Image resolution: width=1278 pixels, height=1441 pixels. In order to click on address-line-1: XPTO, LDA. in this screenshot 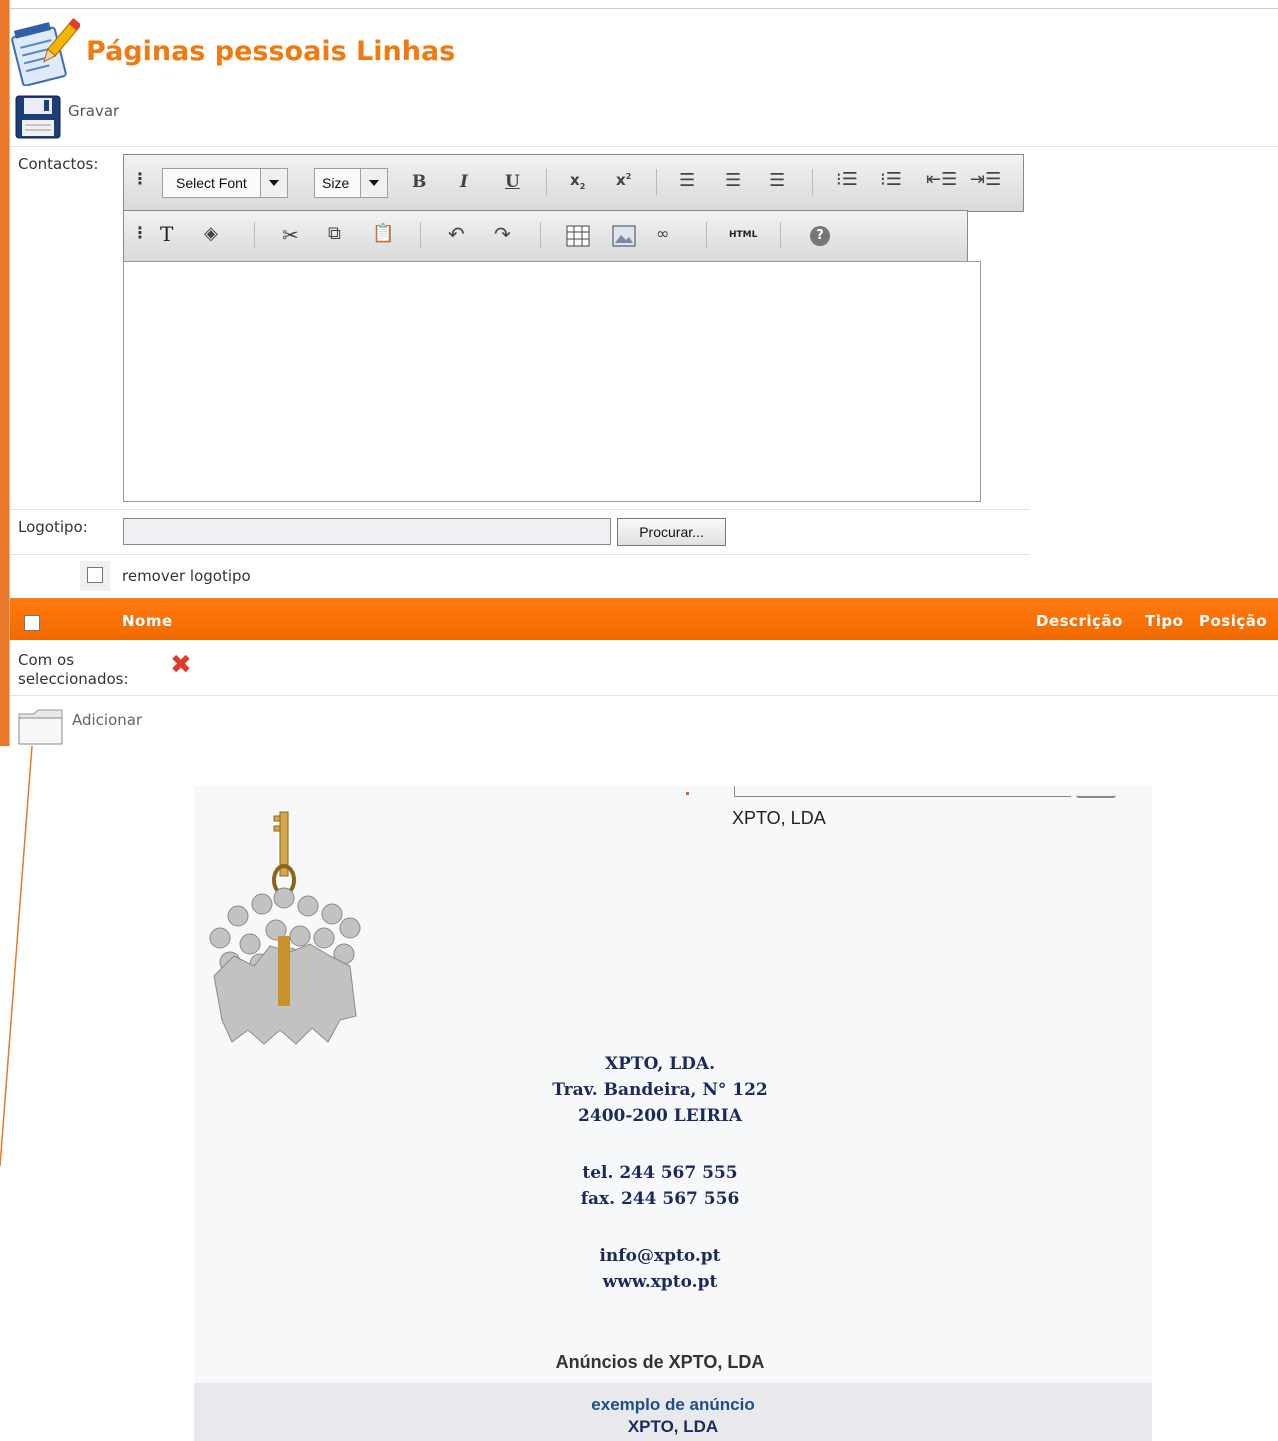, I will do `click(660, 1064)`.